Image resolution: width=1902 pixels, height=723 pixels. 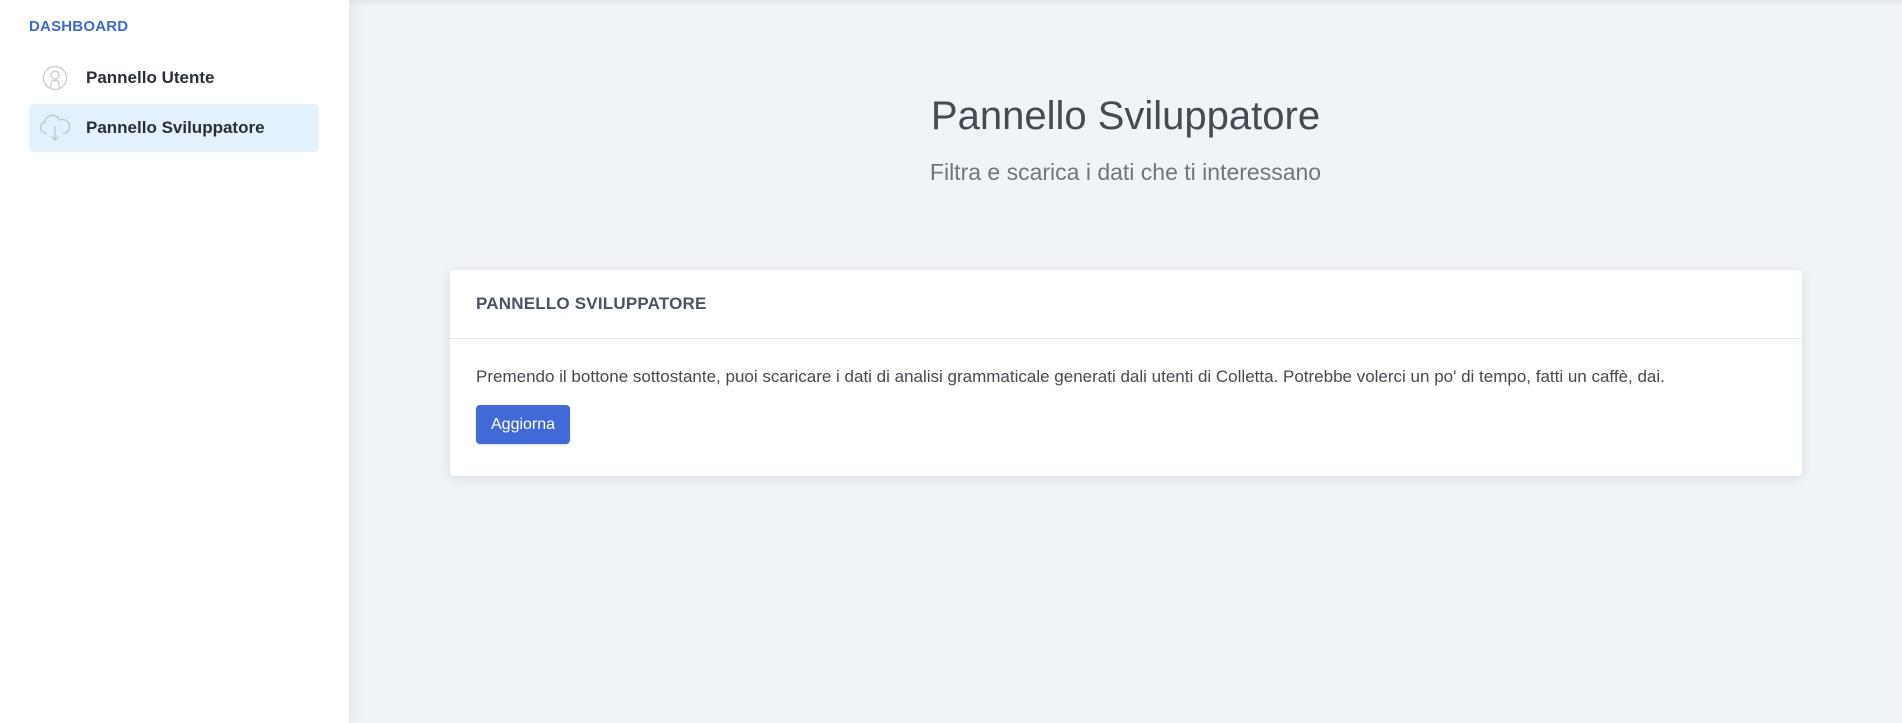 I want to click on sidebar-item-label: Pannello Utente, so click(x=150, y=77).